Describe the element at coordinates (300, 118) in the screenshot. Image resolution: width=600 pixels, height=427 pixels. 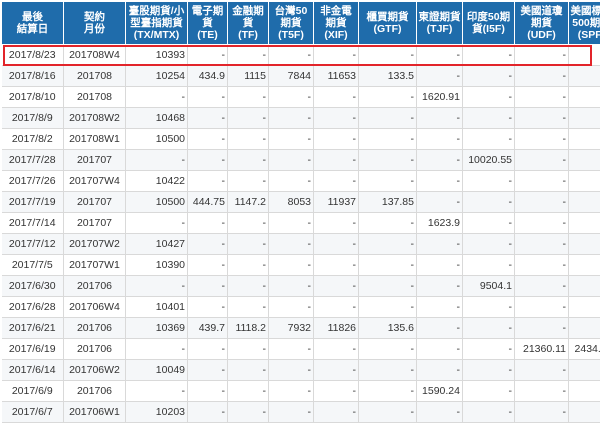
I see `table-row: 2017/8/9201708W210468---------` at that location.